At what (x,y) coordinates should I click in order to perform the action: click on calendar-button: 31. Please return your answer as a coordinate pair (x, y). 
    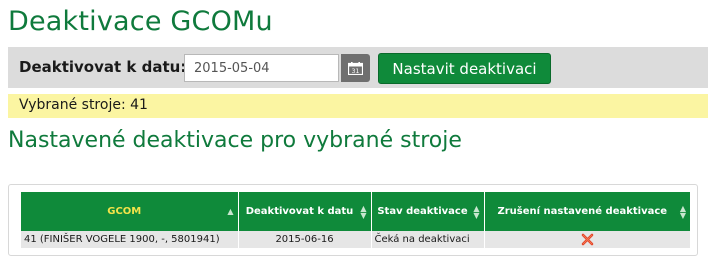
    Looking at the image, I should click on (355, 68).